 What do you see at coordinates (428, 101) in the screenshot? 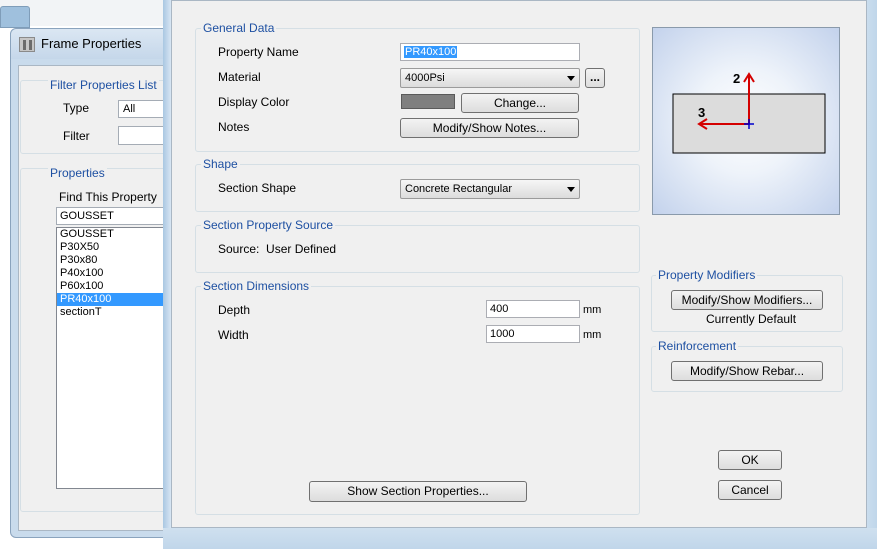
I see `display-color-swatch` at bounding box center [428, 101].